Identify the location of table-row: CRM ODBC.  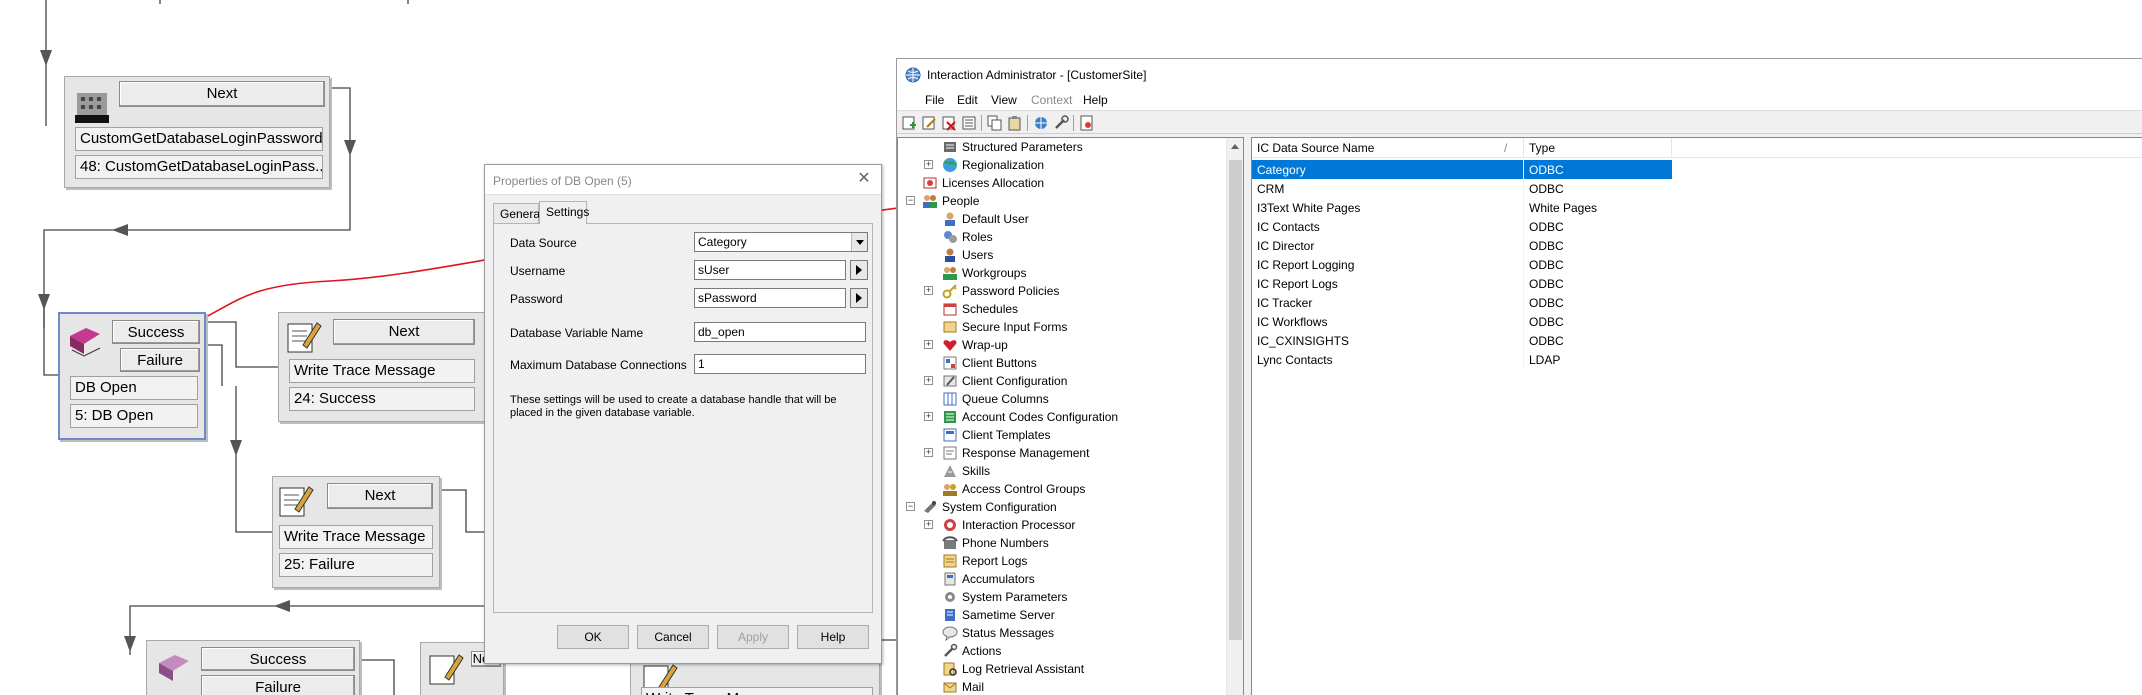
(1462, 188).